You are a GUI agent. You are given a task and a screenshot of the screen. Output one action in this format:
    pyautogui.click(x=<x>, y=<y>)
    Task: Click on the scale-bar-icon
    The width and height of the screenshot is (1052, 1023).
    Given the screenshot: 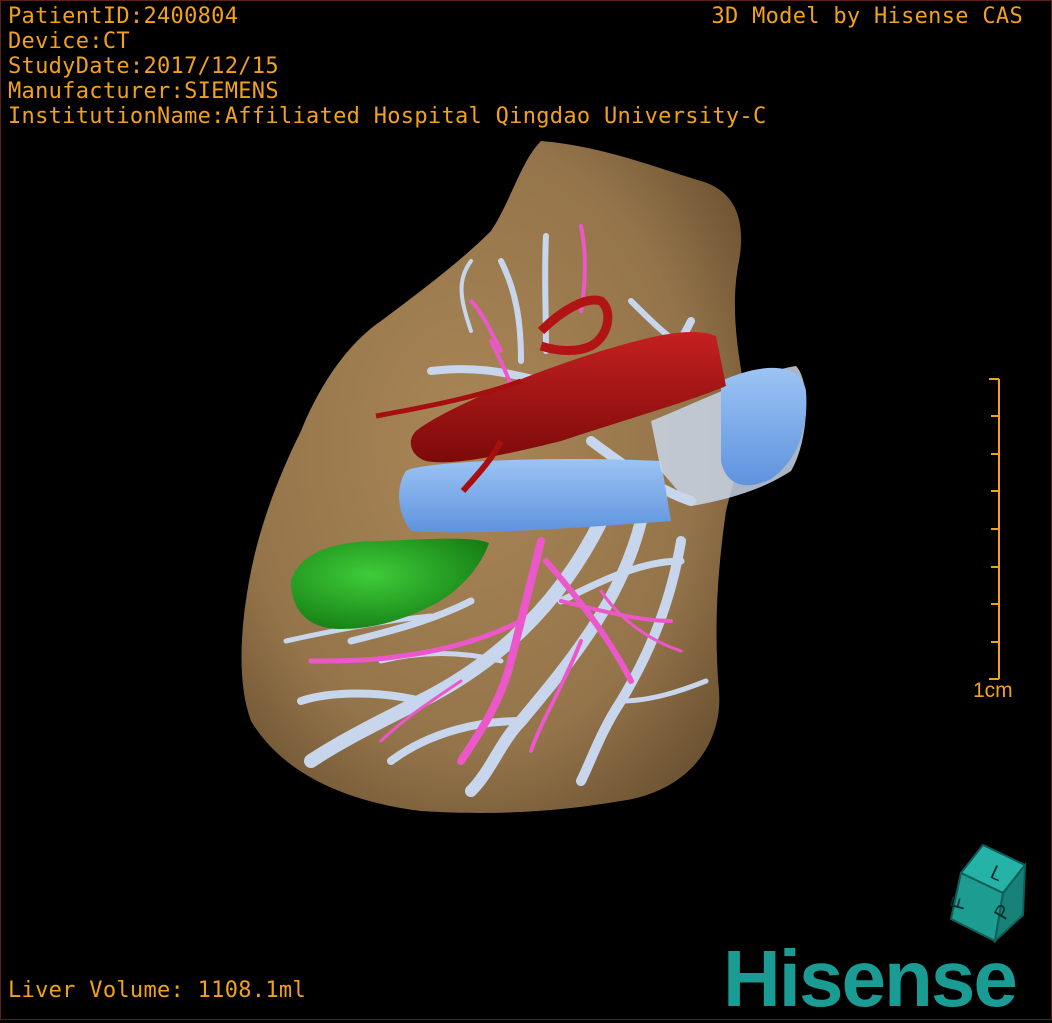 What is the action you would take?
    pyautogui.click(x=994, y=529)
    